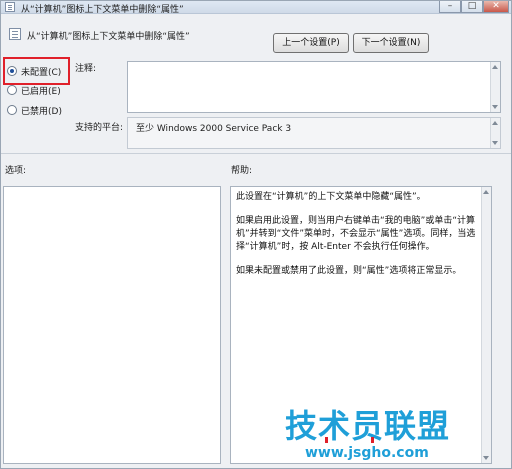  Describe the element at coordinates (389, 433) in the screenshot. I see `site-watermark: 技术员联盟 www.jsgho.com` at that location.